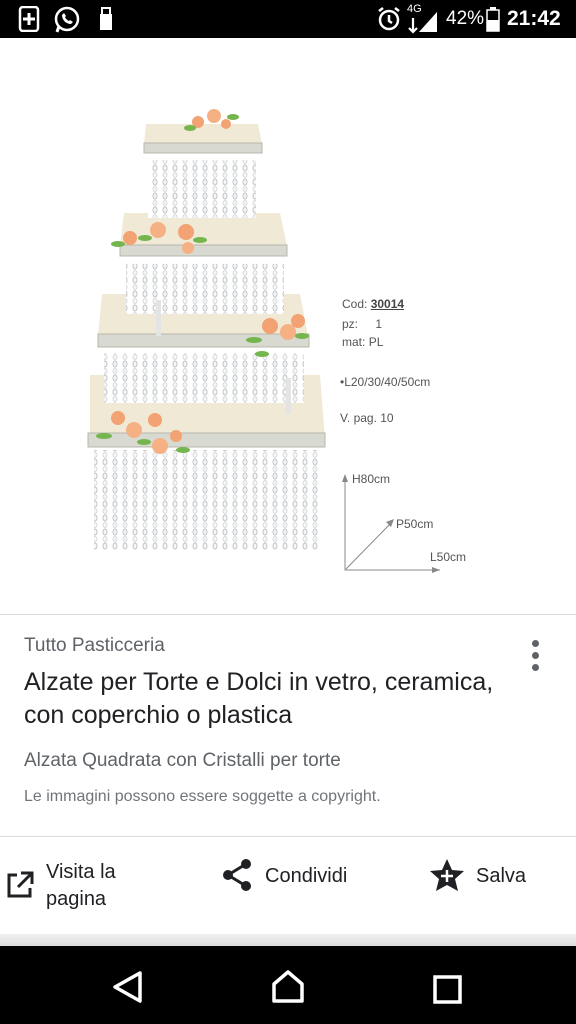 The image size is (576, 1024). I want to click on navigation-bar, so click(288, 985).